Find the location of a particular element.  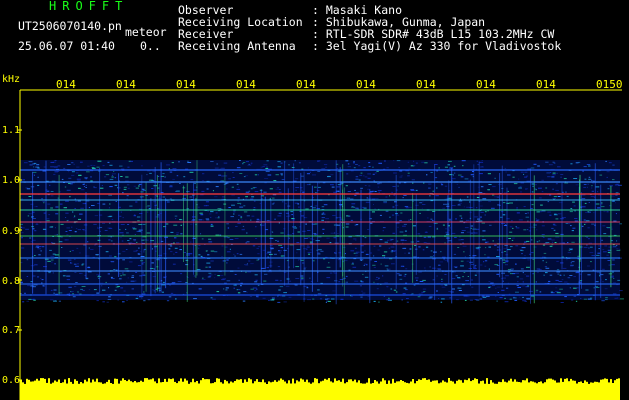

y-unit-label: kHz is located at coordinates (11, 79).